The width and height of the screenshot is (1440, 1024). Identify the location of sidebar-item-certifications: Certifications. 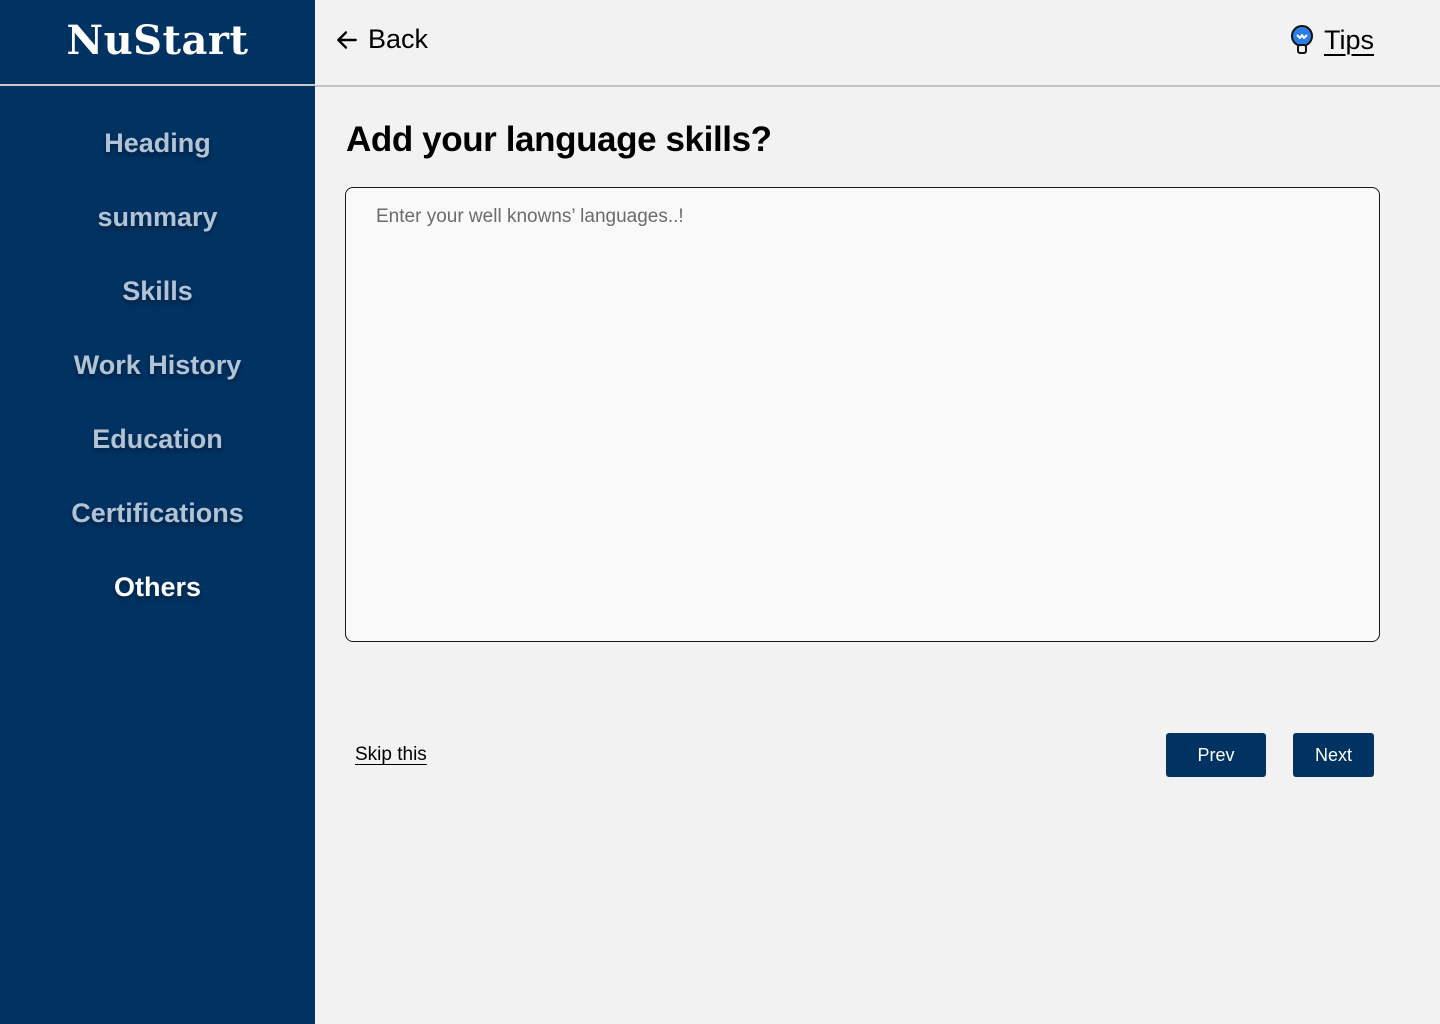
(157, 513).